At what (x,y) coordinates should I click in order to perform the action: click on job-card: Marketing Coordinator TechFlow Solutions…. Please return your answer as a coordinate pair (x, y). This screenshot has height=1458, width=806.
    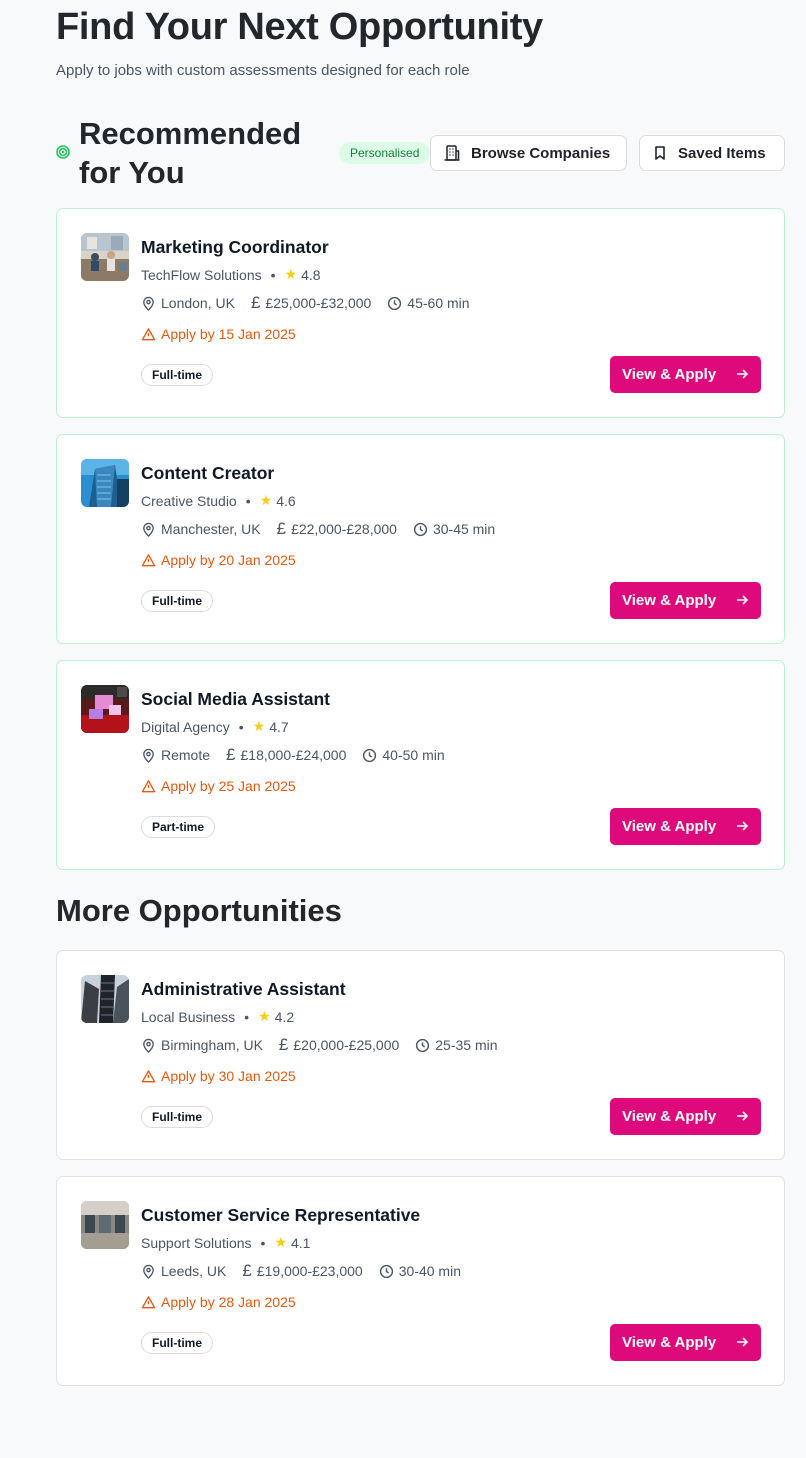
    Looking at the image, I should click on (420, 313).